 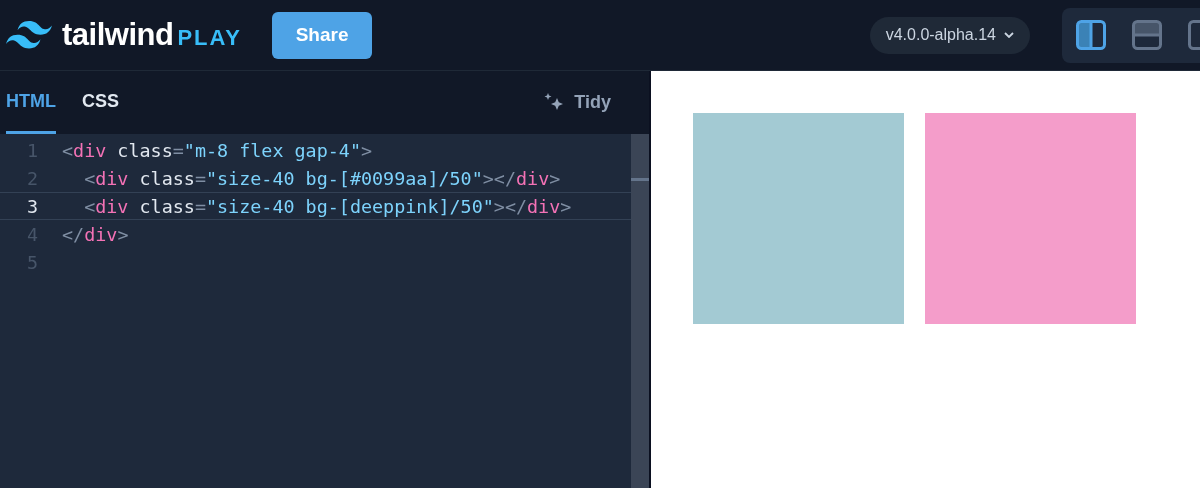 I want to click on columns-layout-icon, so click(x=1091, y=35).